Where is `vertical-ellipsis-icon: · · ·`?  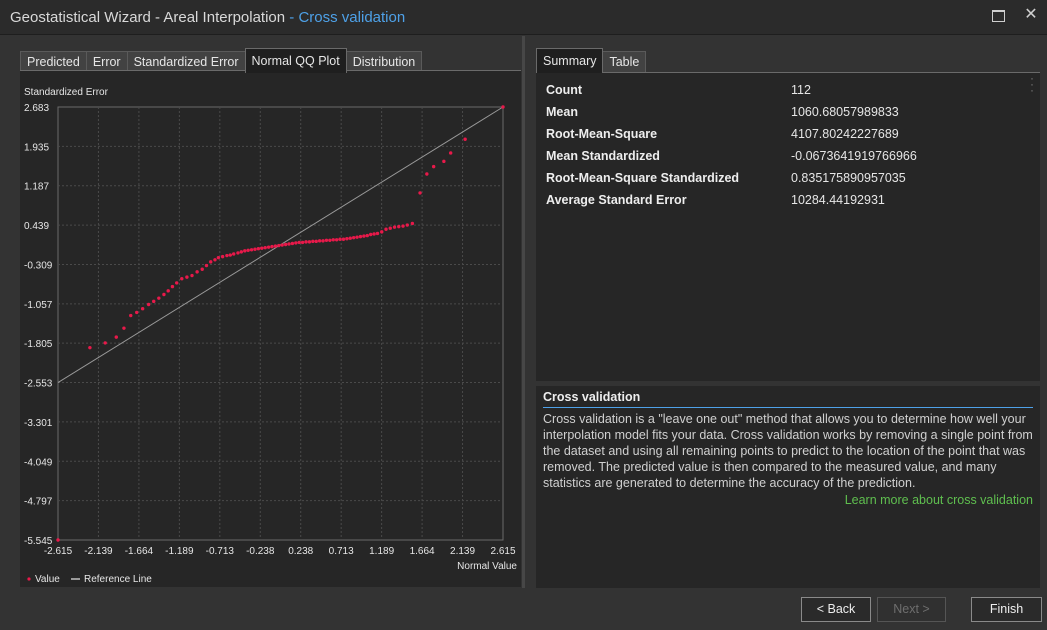 vertical-ellipsis-icon: · · · is located at coordinates (1032, 84).